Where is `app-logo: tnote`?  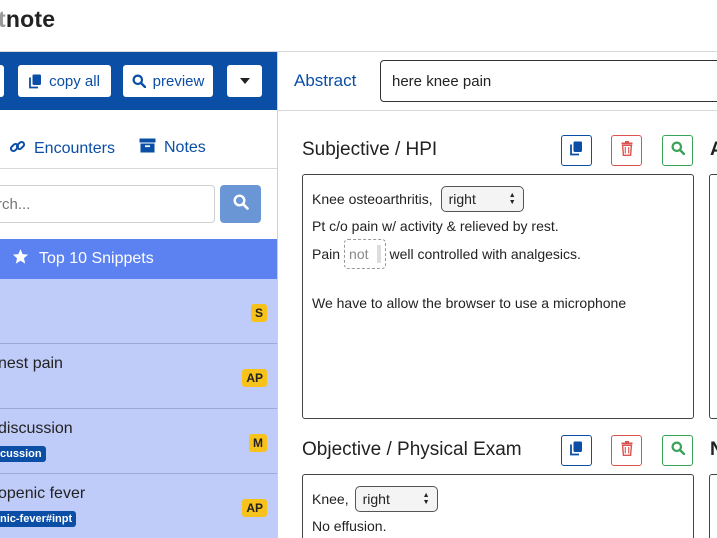
app-logo: tnote is located at coordinates (28, 19).